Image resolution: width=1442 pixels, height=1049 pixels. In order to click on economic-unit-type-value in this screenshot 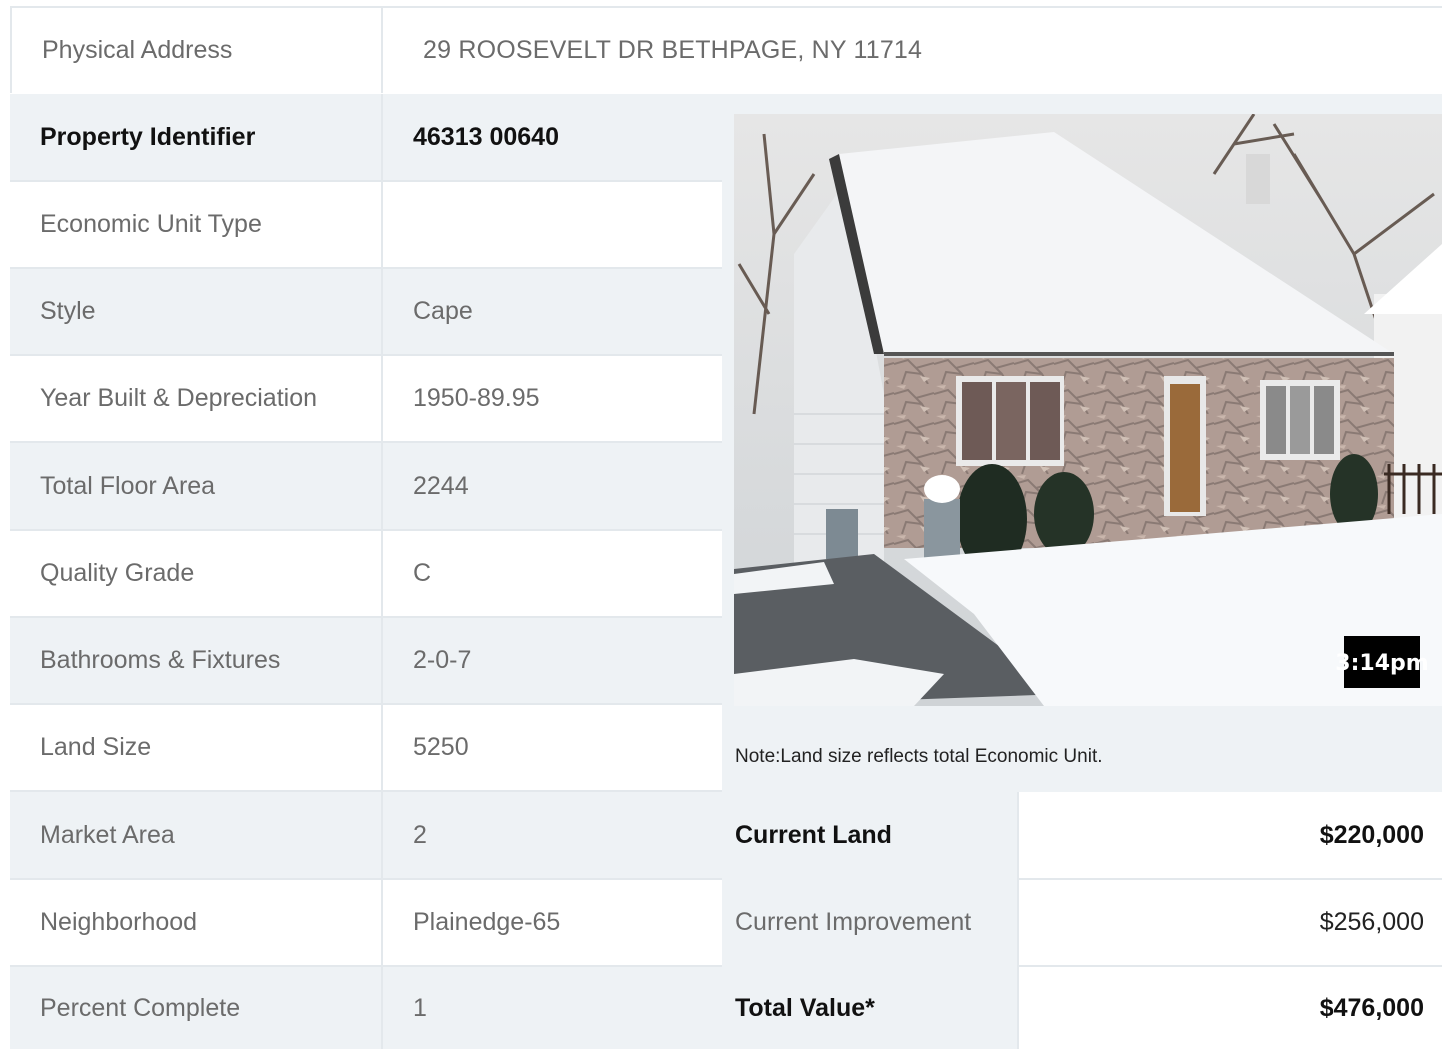, I will do `click(551, 224)`.